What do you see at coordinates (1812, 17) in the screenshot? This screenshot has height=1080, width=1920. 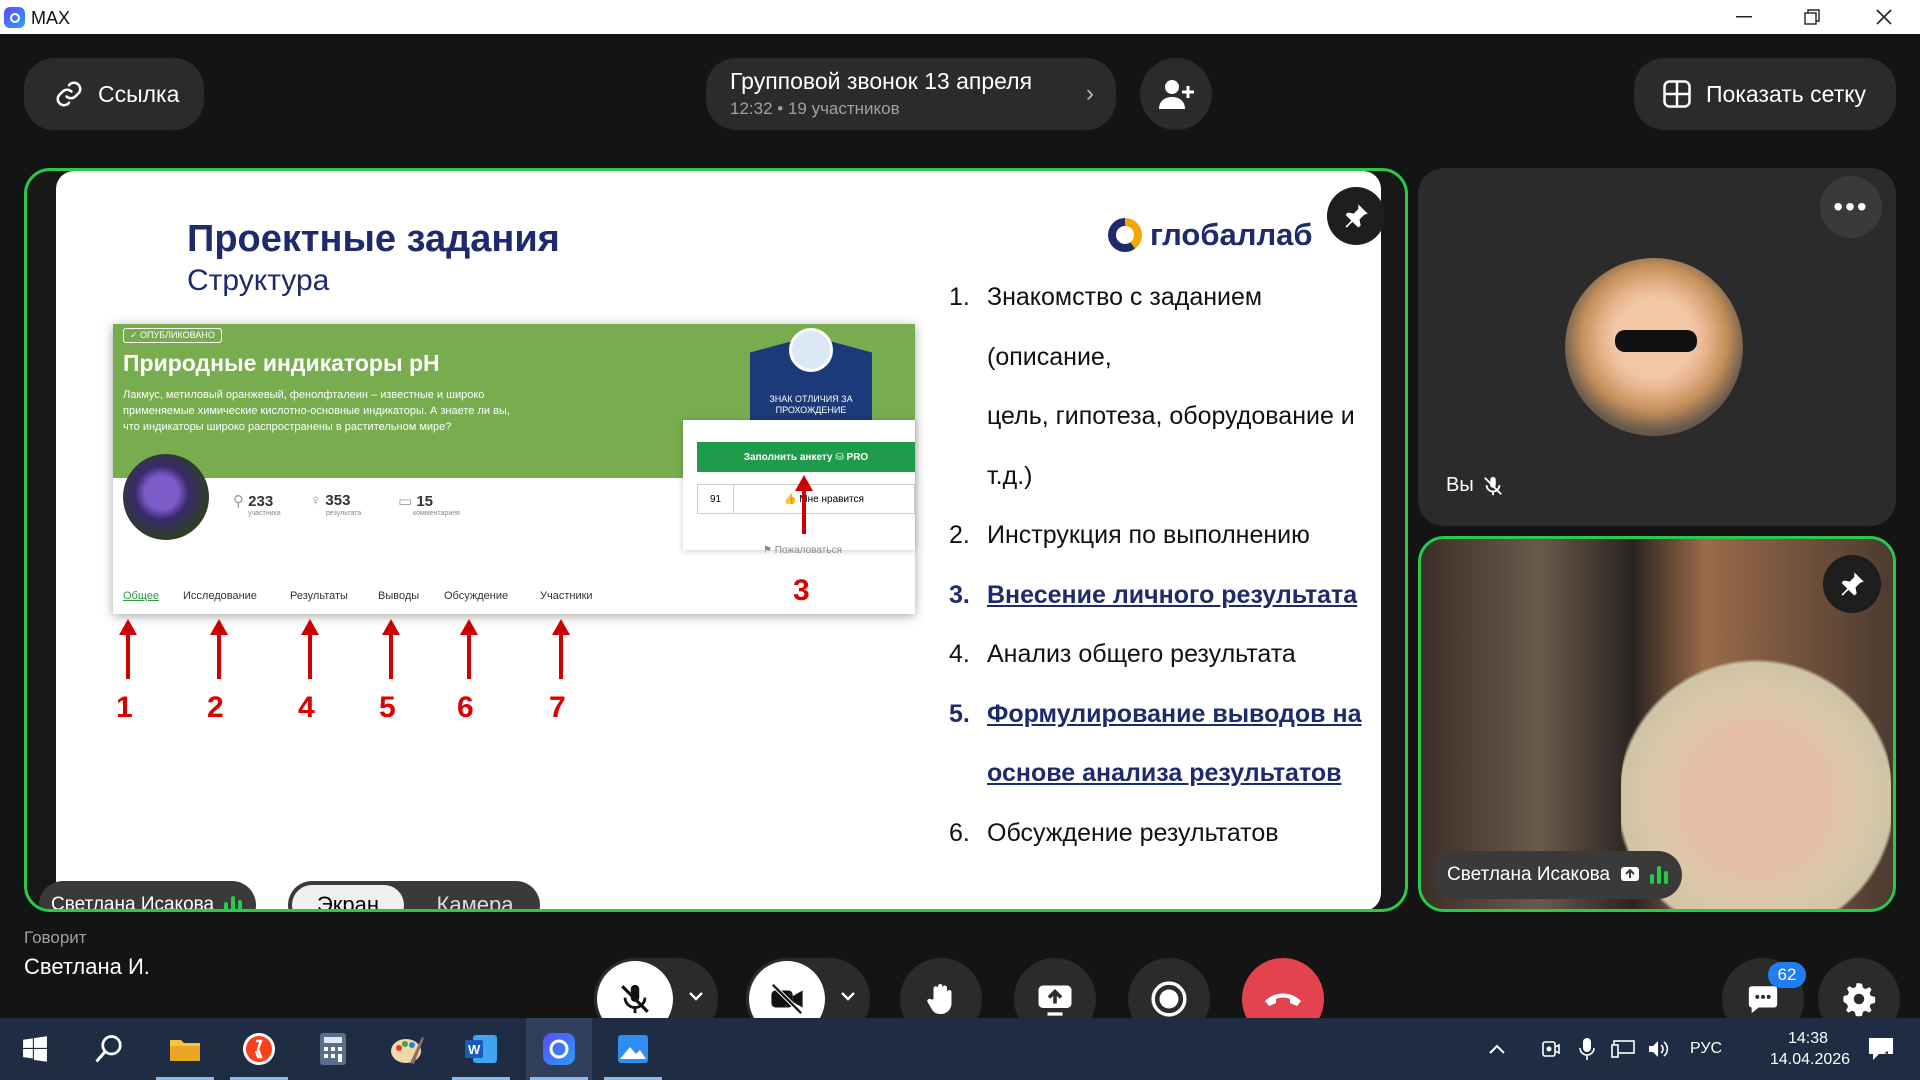 I see `restore-button` at bounding box center [1812, 17].